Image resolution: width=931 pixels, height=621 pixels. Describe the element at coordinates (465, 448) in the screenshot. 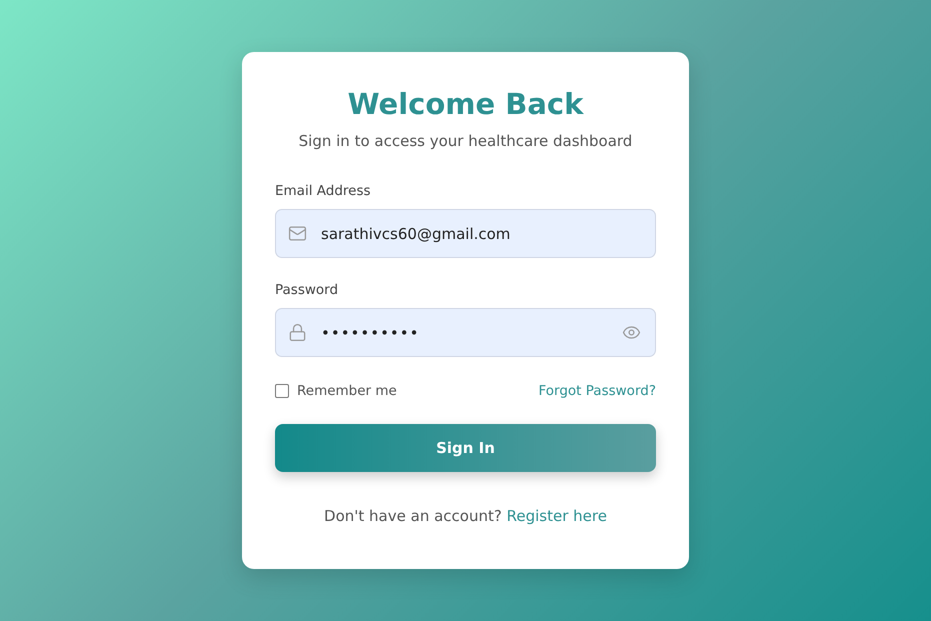

I see `sign-in-button: Sign In` at that location.